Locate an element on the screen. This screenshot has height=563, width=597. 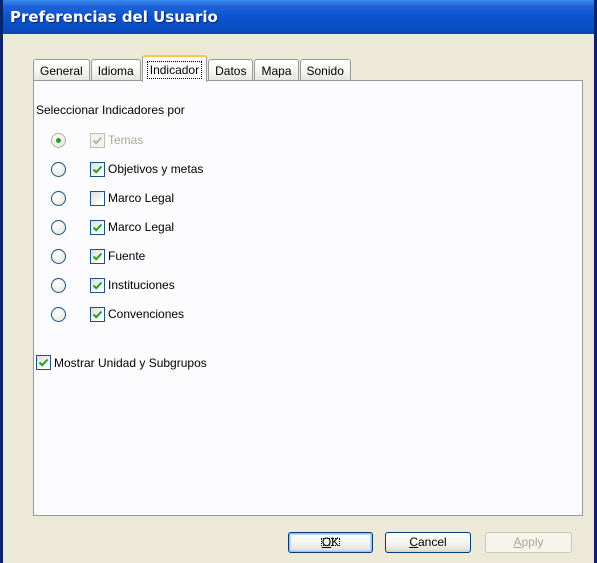
apply-mnemonic: A is located at coordinates (517, 542).